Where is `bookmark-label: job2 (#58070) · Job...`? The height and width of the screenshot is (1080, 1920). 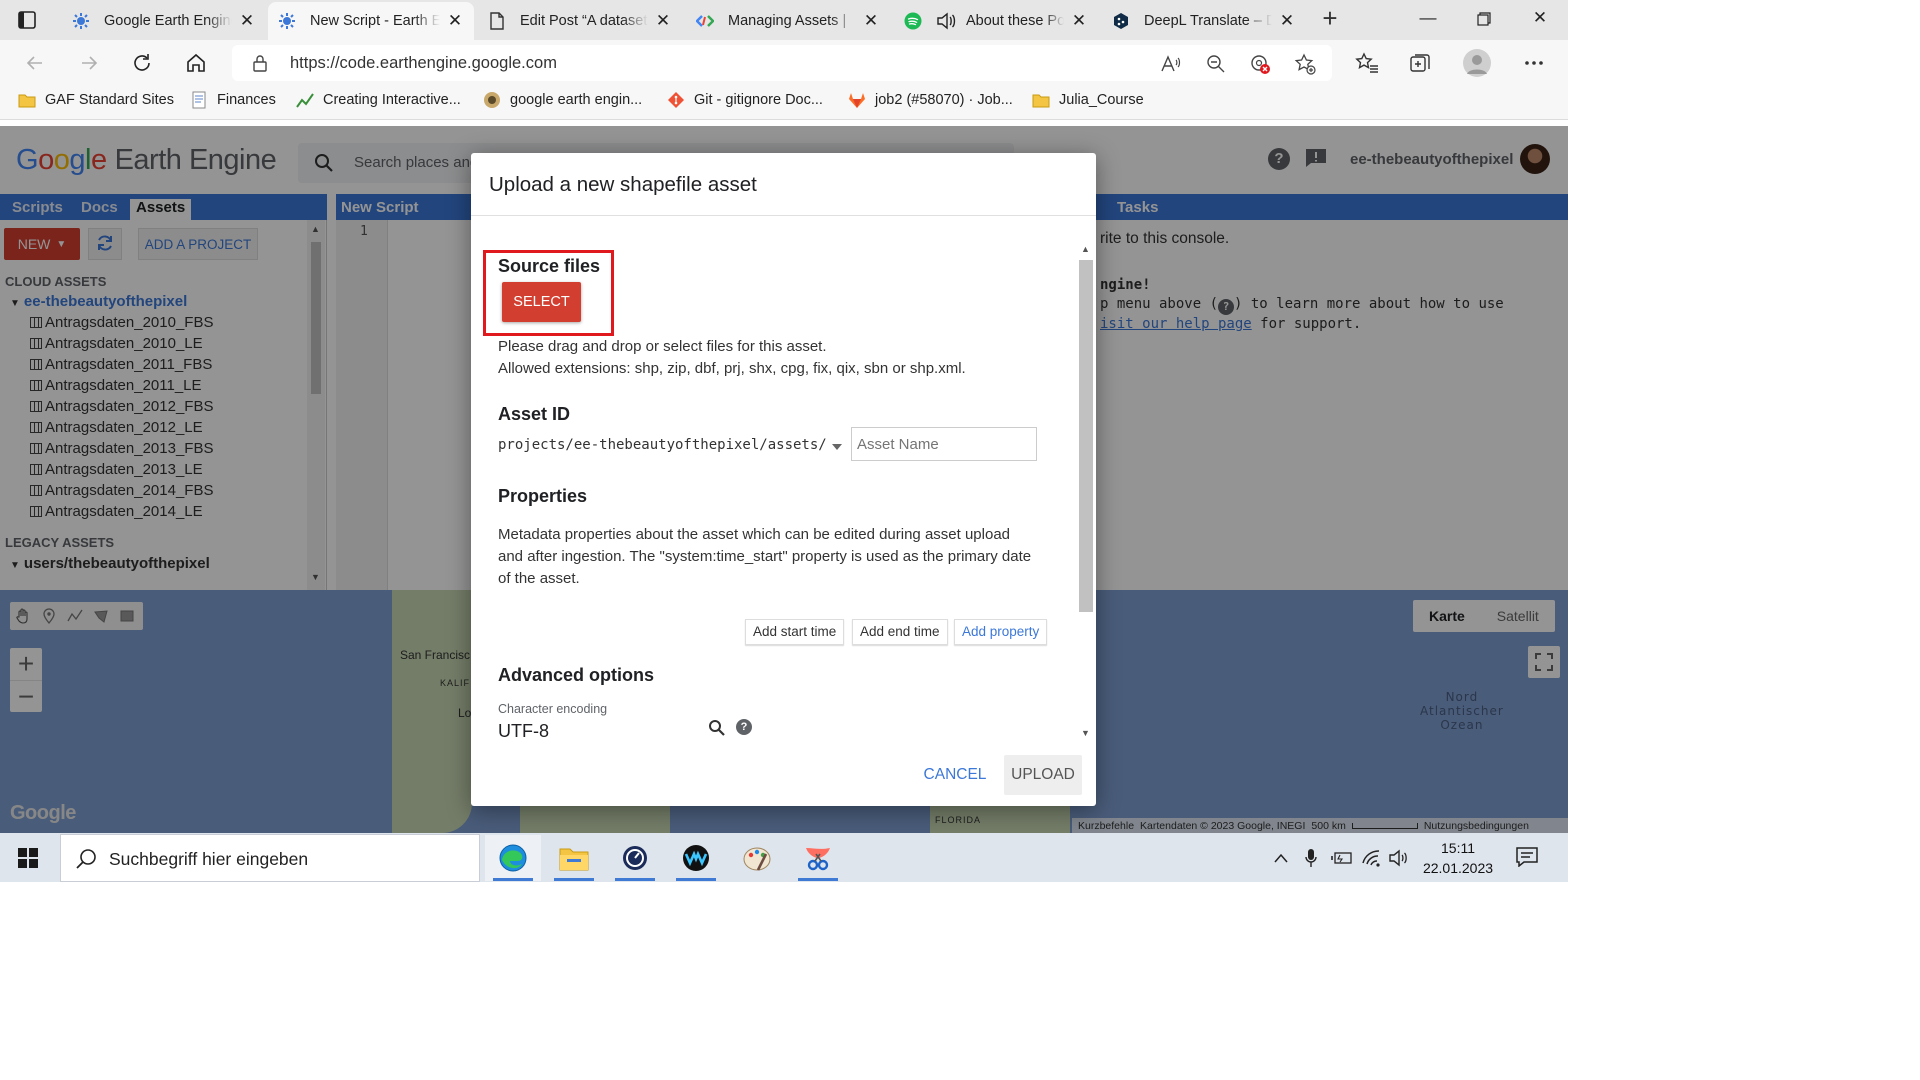 bookmark-label: job2 (#58070) · Job... is located at coordinates (944, 100).